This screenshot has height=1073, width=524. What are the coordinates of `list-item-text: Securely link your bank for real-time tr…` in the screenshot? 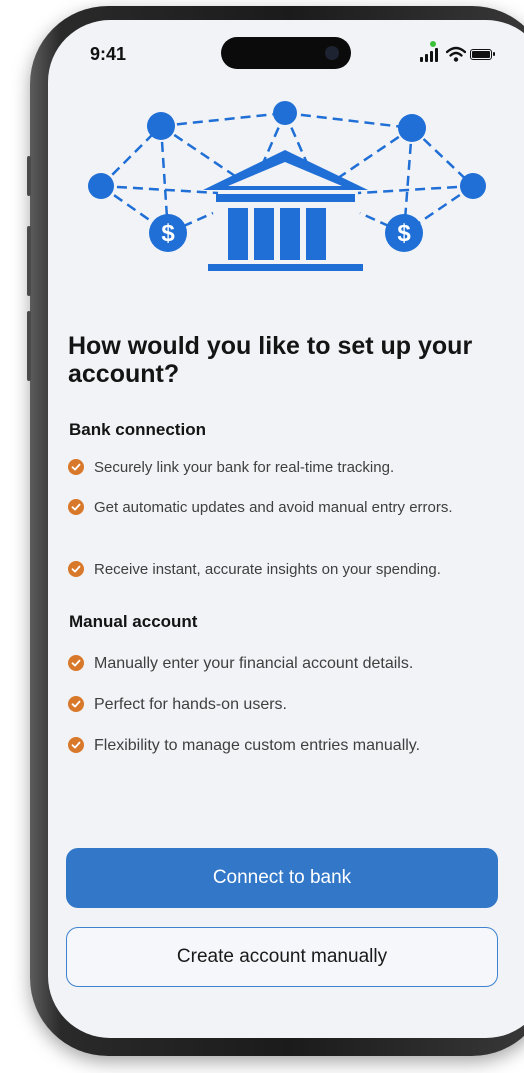 It's located at (244, 467).